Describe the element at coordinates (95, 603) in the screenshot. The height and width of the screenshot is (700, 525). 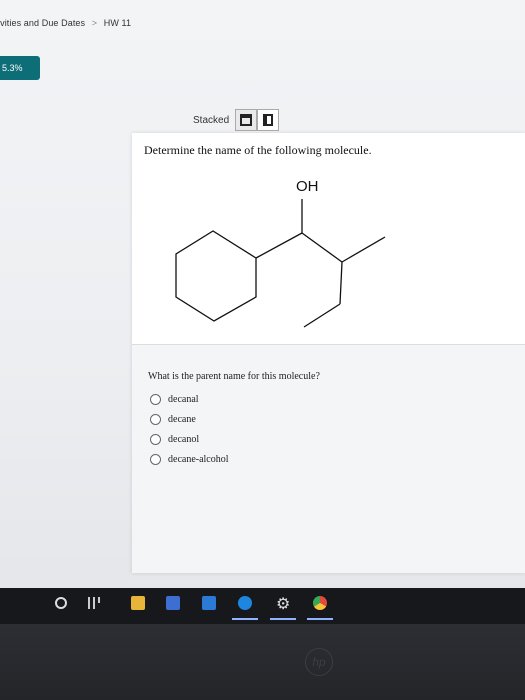
I see `task-view-icon` at that location.